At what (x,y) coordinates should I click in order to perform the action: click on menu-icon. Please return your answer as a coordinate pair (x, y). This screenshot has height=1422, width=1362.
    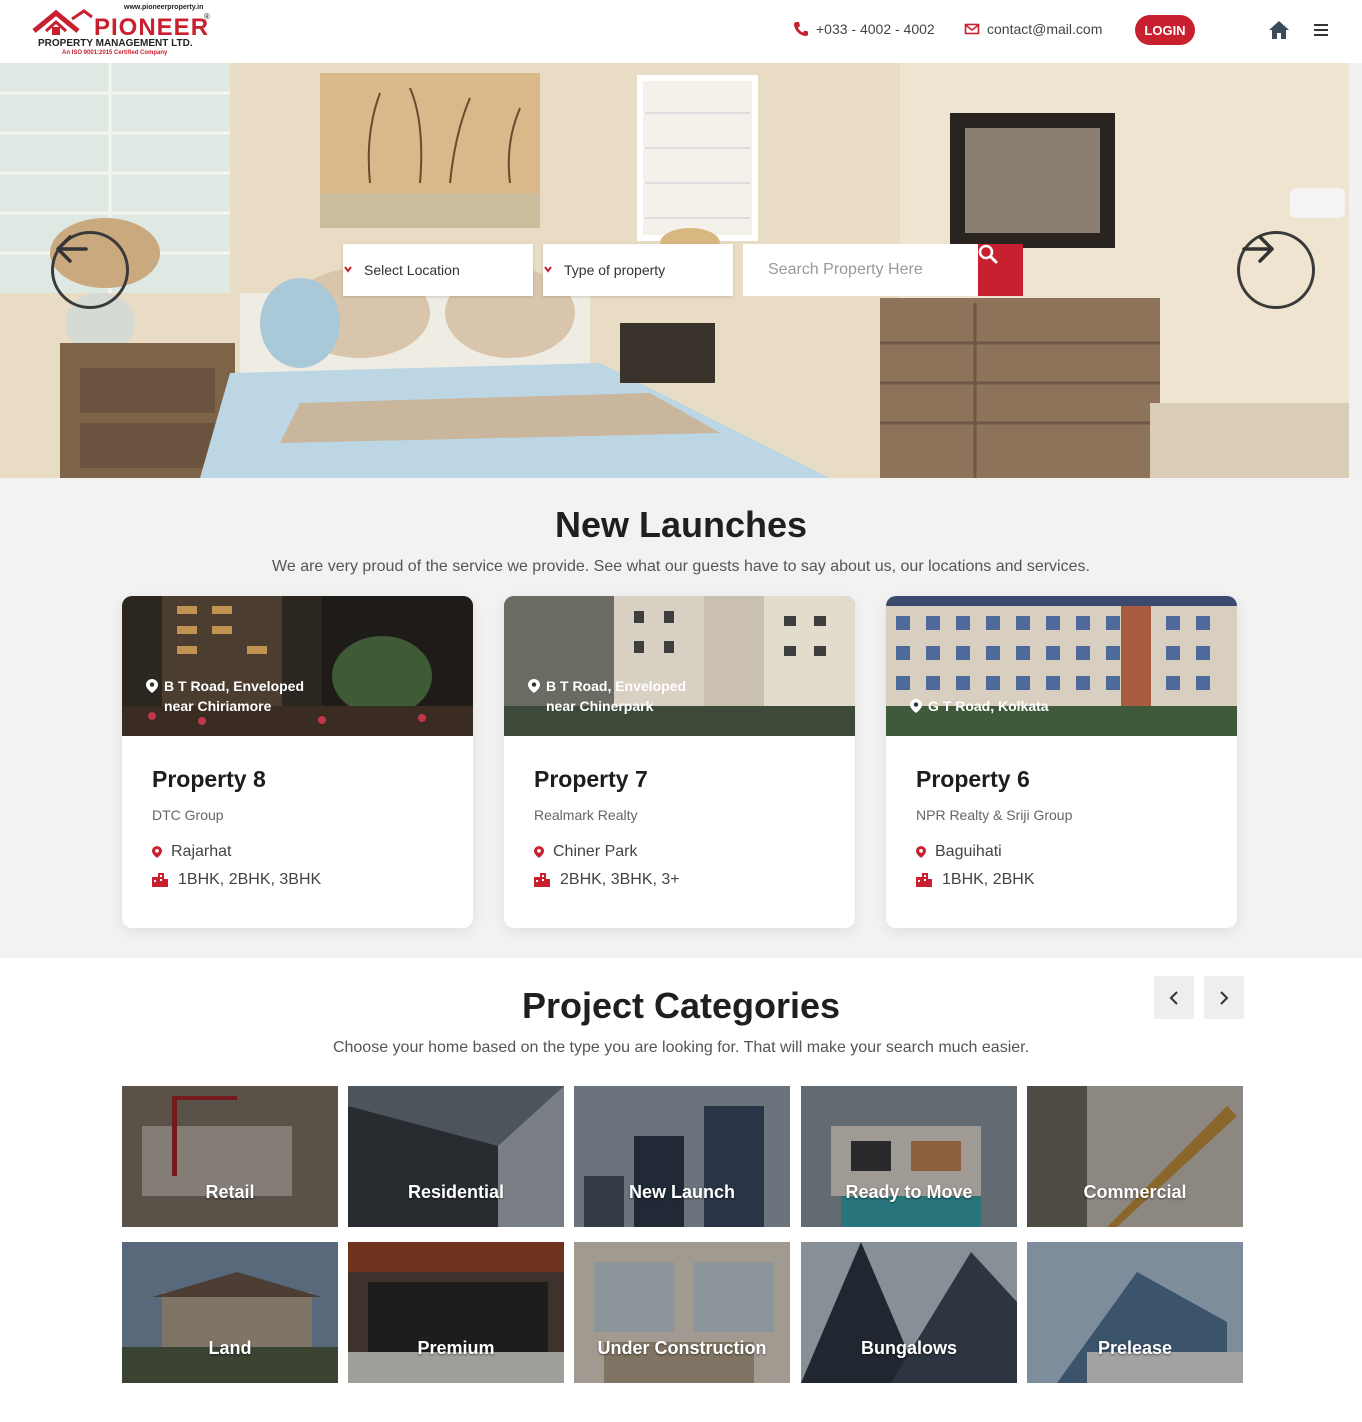
    Looking at the image, I should click on (1321, 30).